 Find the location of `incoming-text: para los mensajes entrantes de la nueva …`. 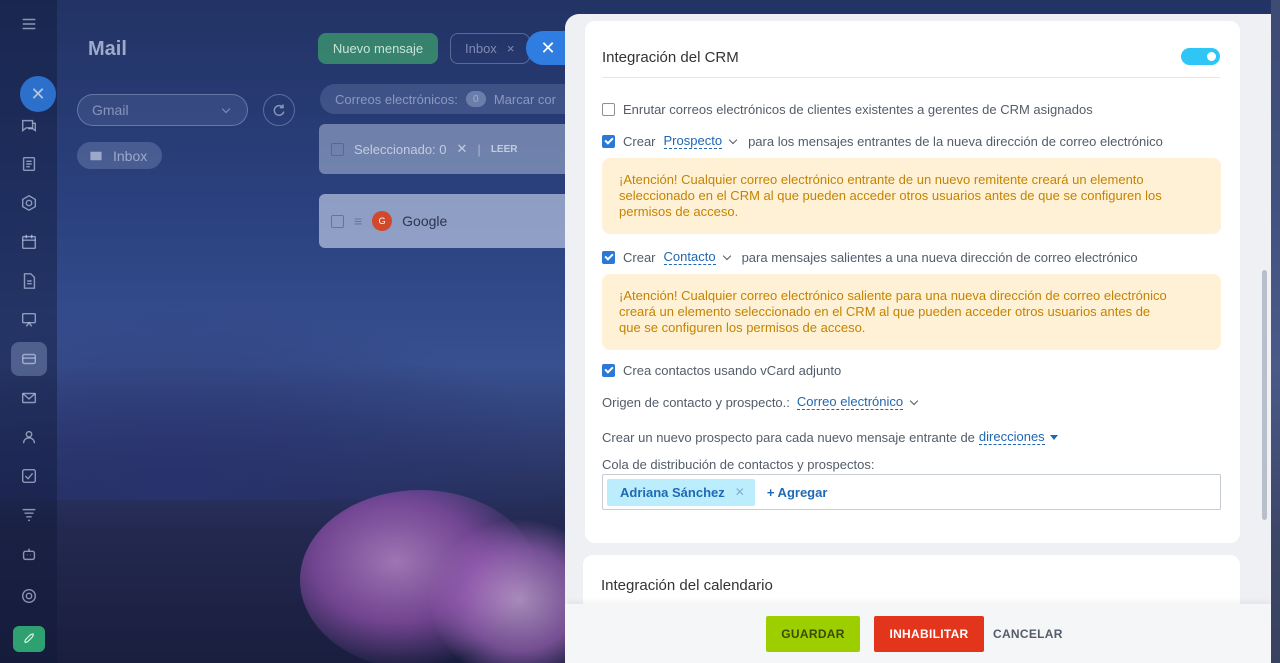

incoming-text: para los mensajes entrantes de la nueva … is located at coordinates (955, 141).